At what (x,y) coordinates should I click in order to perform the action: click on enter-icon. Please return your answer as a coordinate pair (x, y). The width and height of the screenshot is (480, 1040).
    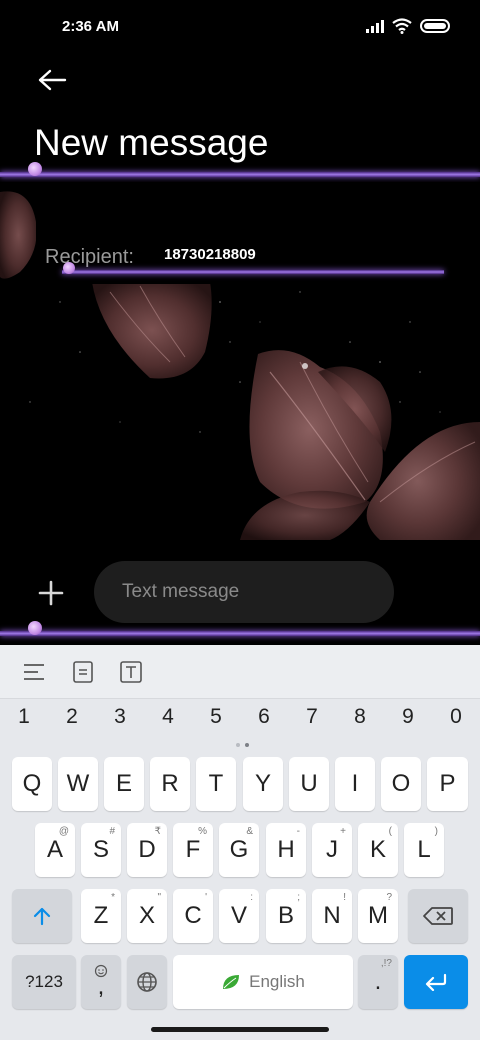
    Looking at the image, I should click on (436, 982).